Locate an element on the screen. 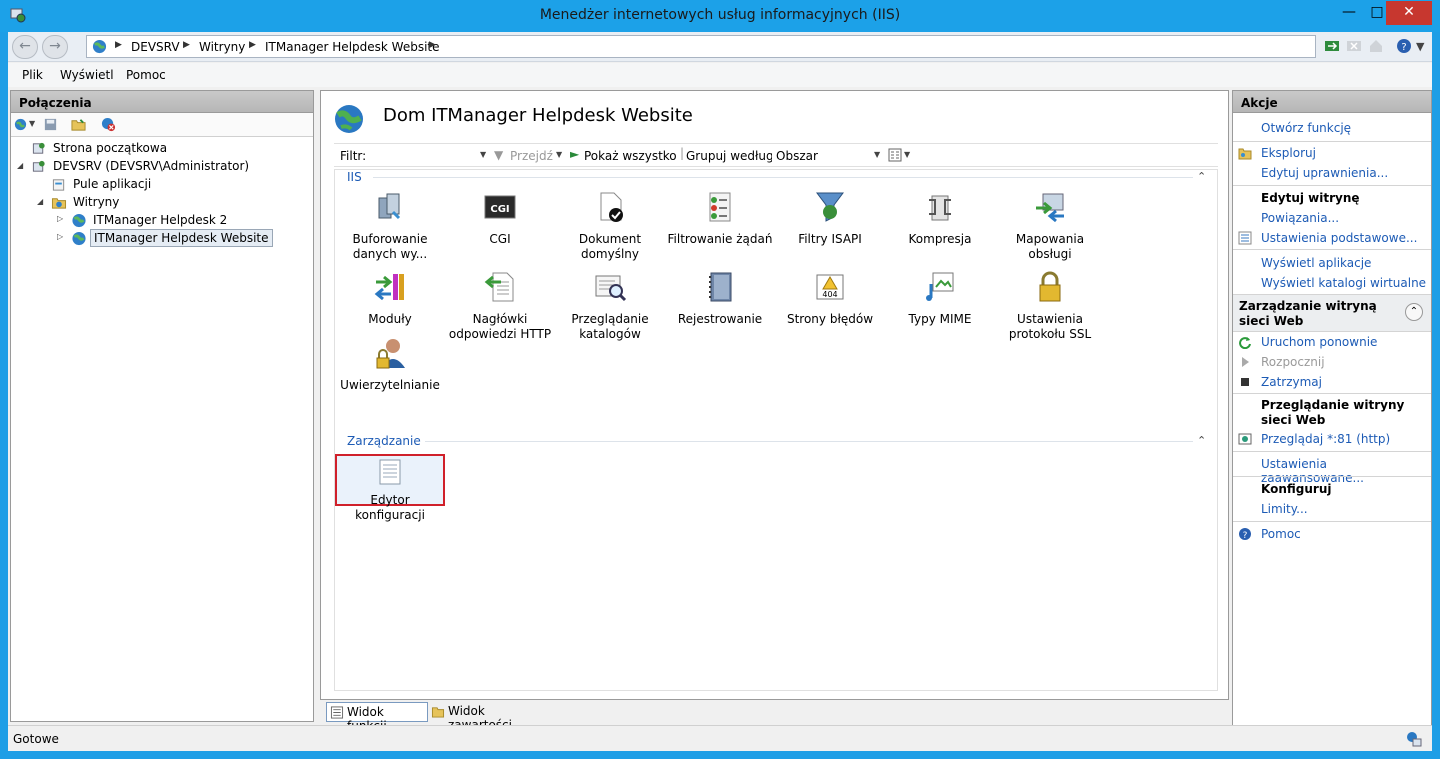 The width and height of the screenshot is (1440, 759). tab-content-view: Widok zawartości is located at coordinates (490, 717).